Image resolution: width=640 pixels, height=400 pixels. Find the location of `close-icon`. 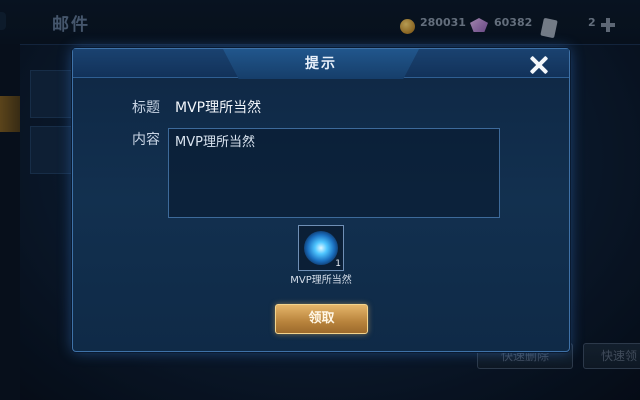

close-icon is located at coordinates (538, 65).